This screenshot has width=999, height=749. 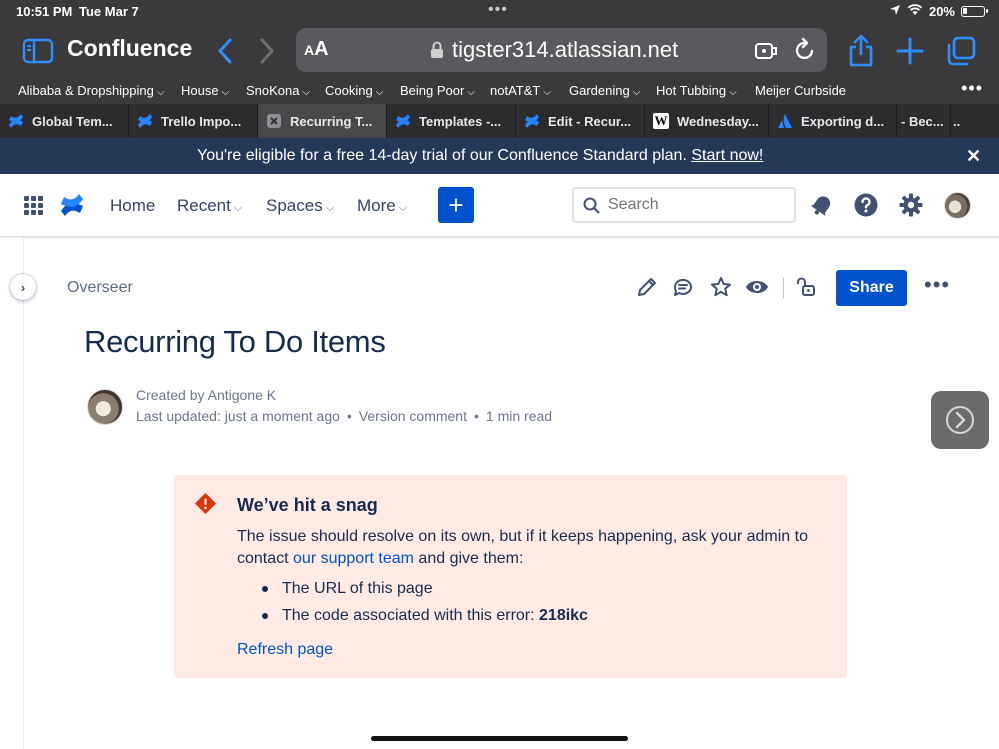 What do you see at coordinates (129, 48) in the screenshot?
I see `tab-group-title: Confluence` at bounding box center [129, 48].